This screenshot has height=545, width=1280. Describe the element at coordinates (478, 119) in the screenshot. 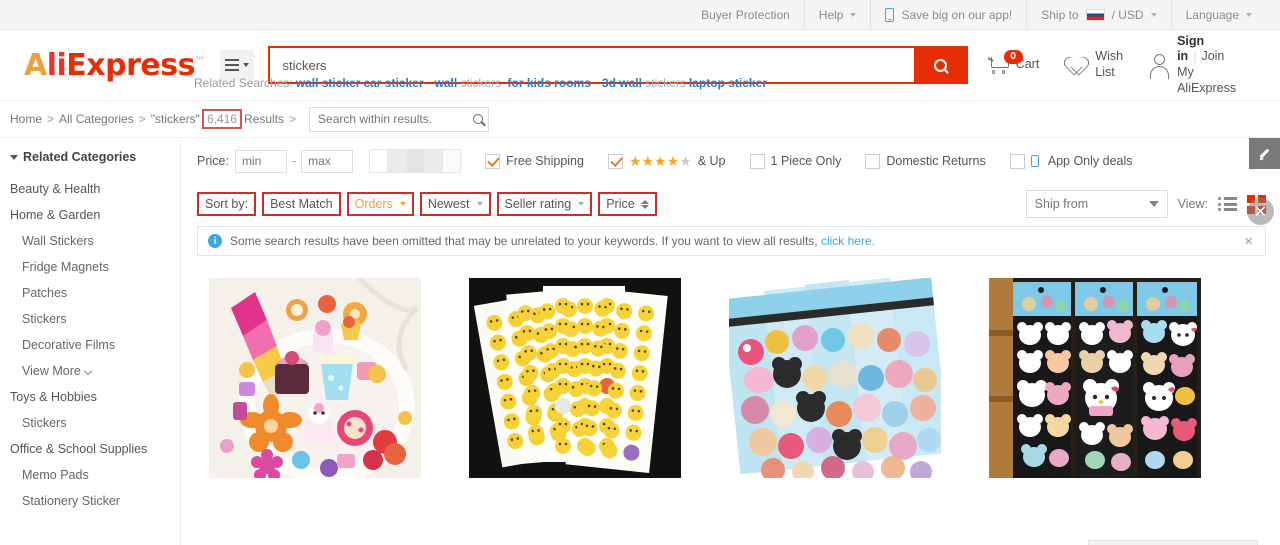

I see `search-icon` at that location.